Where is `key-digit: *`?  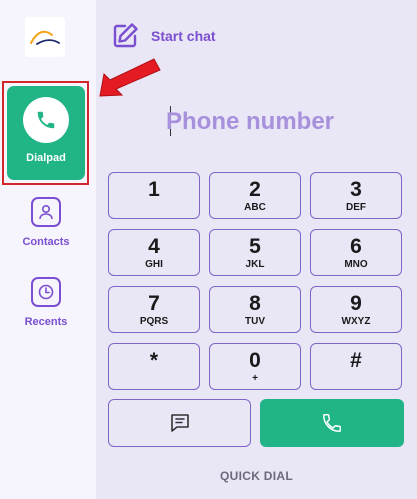
key-digit: * is located at coordinates (154, 360).